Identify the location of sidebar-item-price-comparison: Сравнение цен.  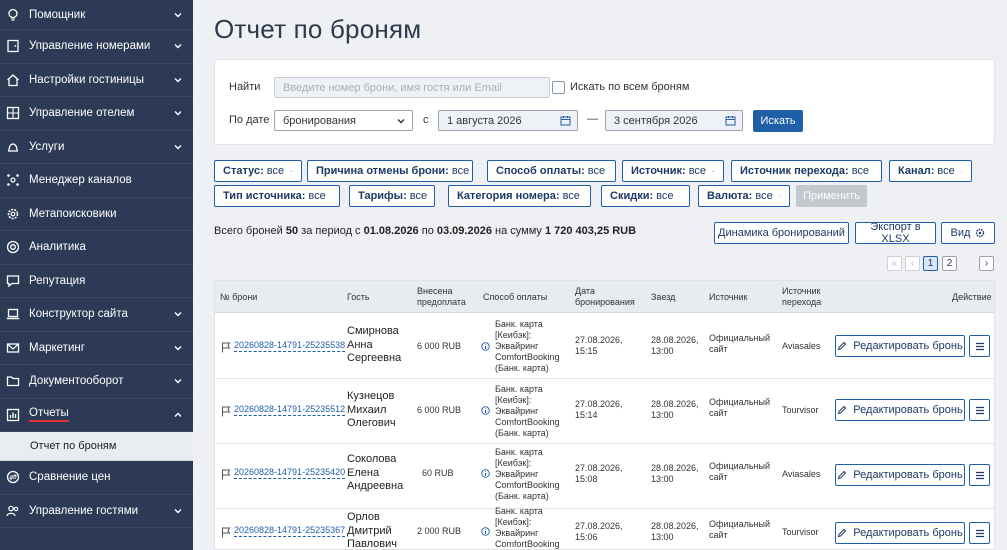
(96, 478).